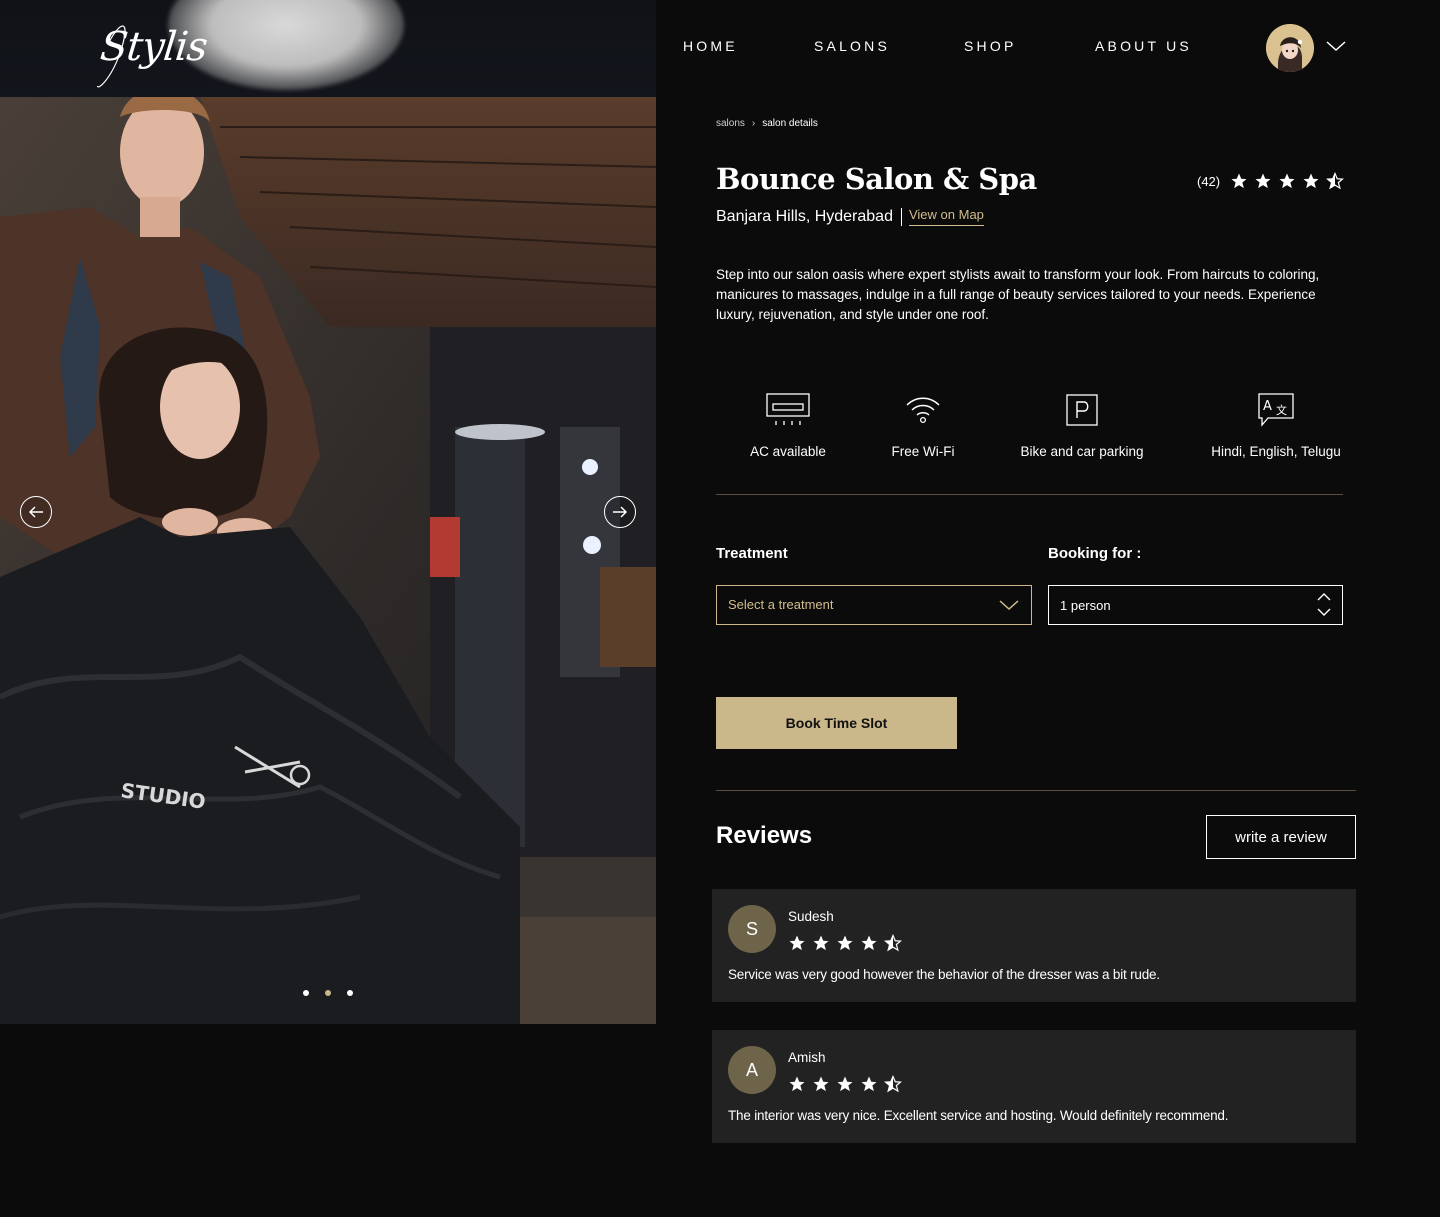 This screenshot has height=1217, width=1440. Describe the element at coordinates (923, 410) in the screenshot. I see `wifi-icon` at that location.